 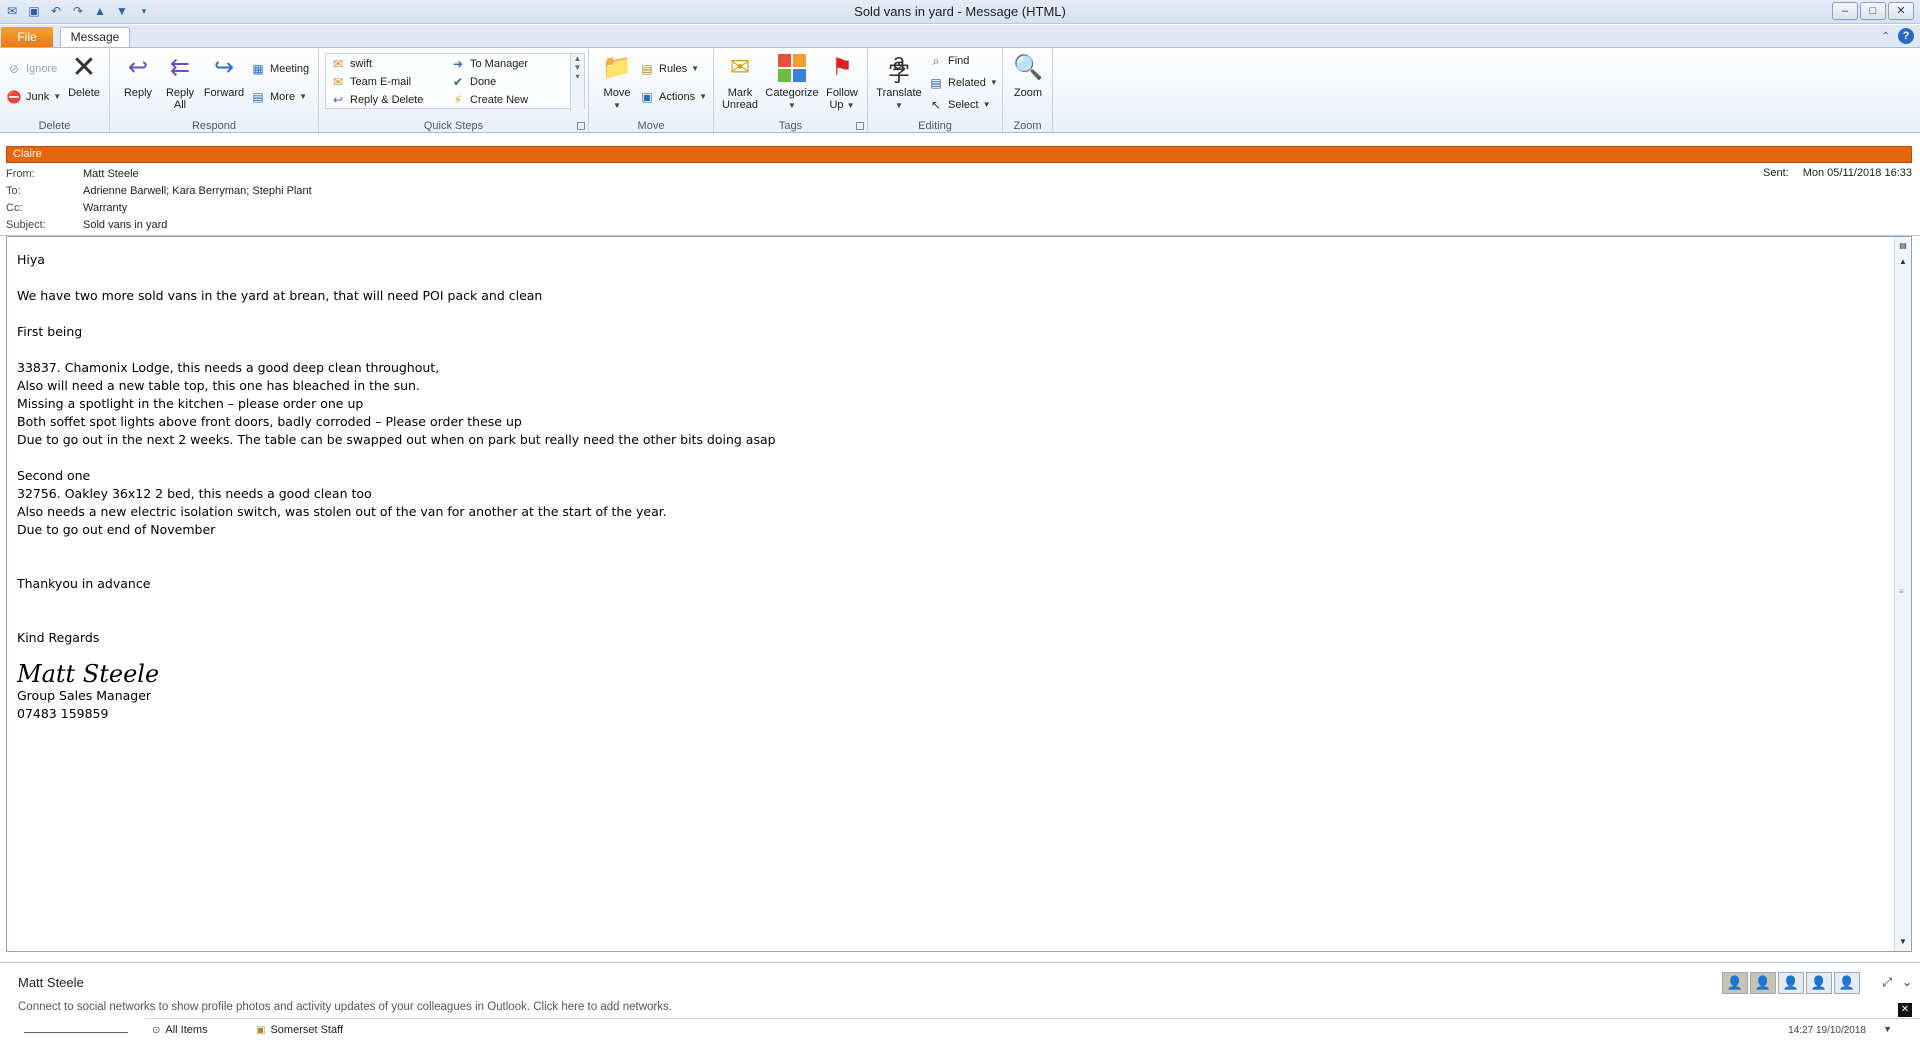 What do you see at coordinates (180, 82) in the screenshot?
I see `reply-all-button: ⇇ Reply All` at bounding box center [180, 82].